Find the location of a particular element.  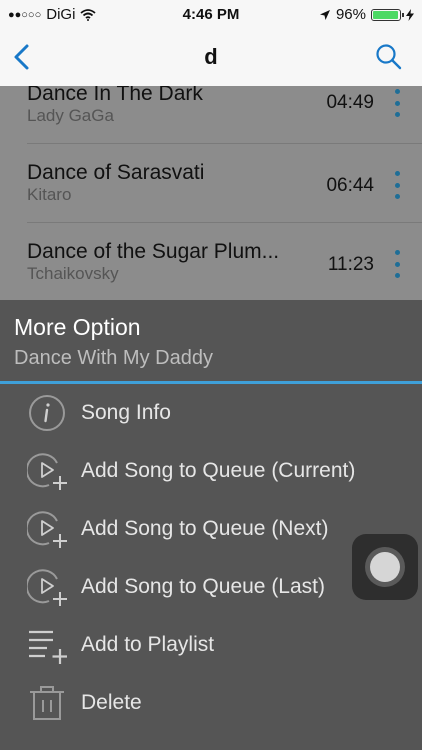

song-artist: Tchaikovsky is located at coordinates (73, 273).